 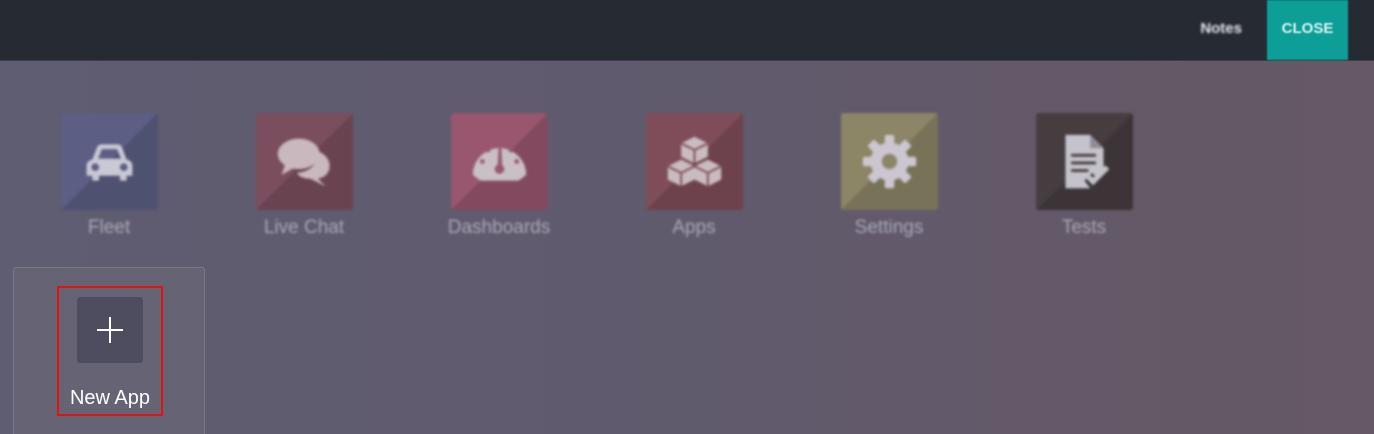 What do you see at coordinates (110, 398) in the screenshot?
I see `new-app-label: New App` at bounding box center [110, 398].